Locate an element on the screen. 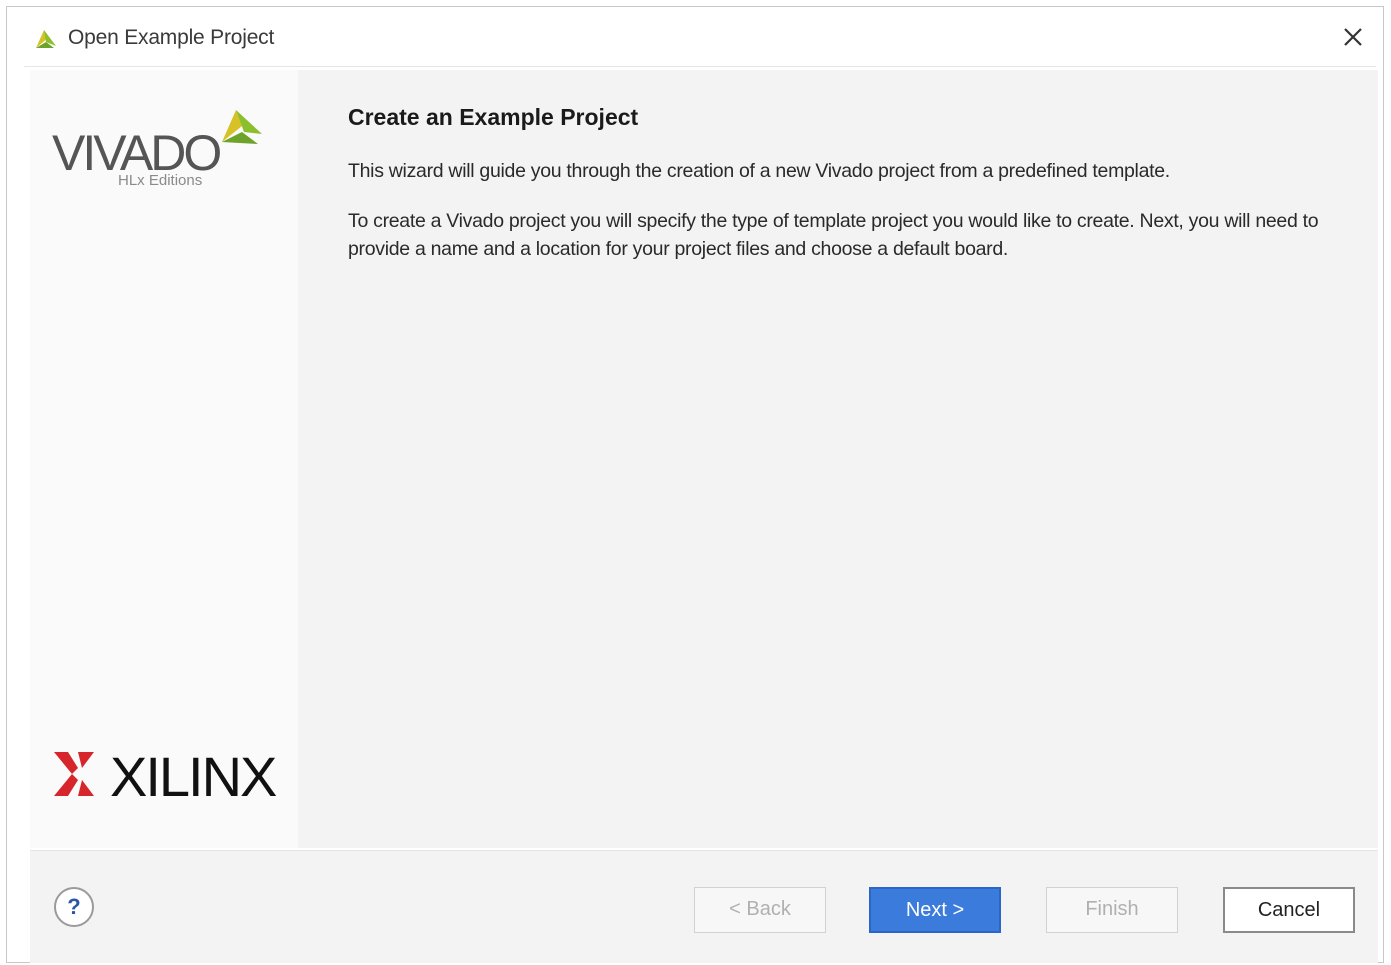 Image resolution: width=1391 pixels, height=965 pixels. finish-button: Finish is located at coordinates (1112, 910).